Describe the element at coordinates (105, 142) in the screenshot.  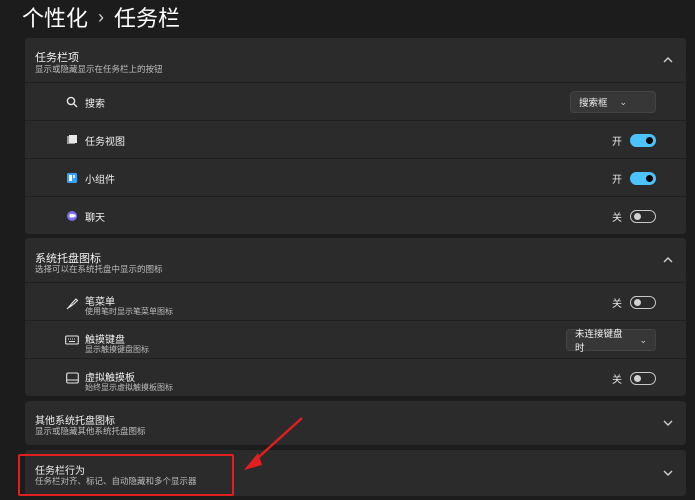
I see `task-view-label: 任务视图` at that location.